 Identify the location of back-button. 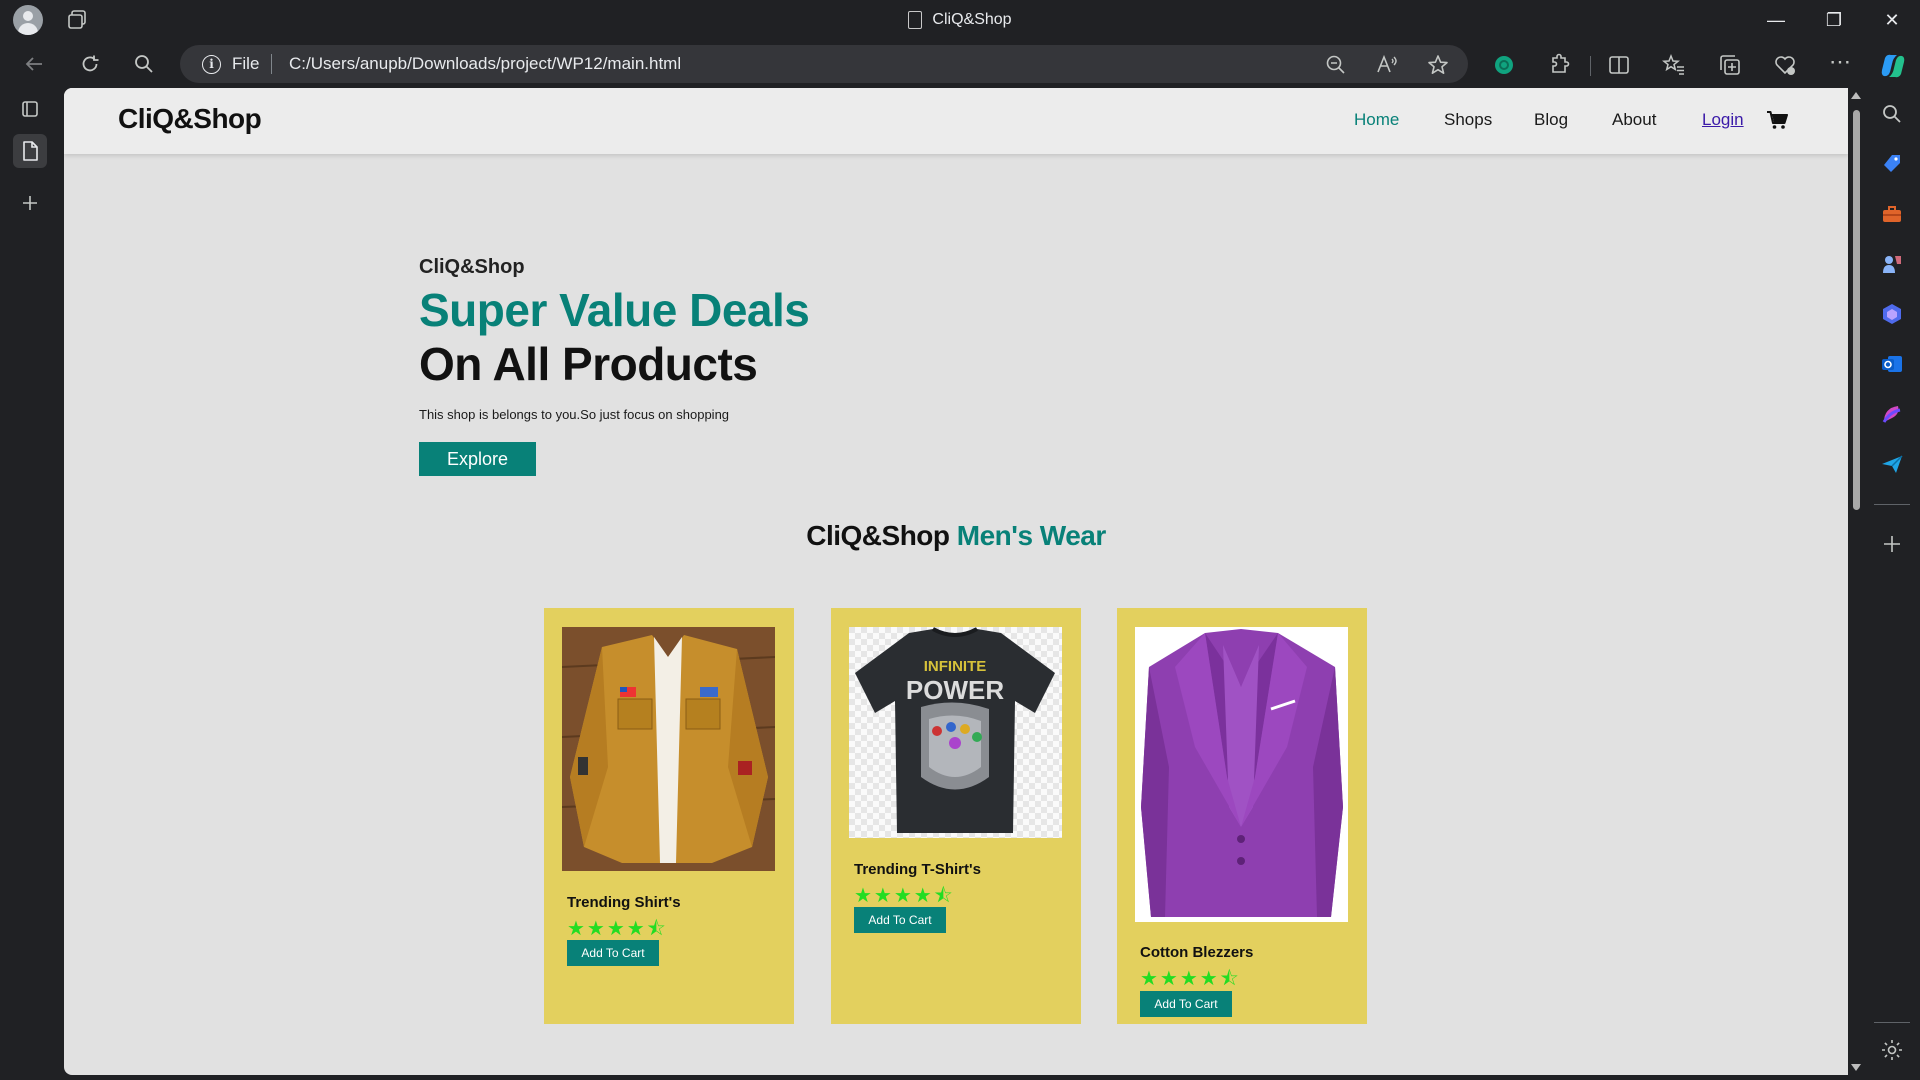
(34, 64).